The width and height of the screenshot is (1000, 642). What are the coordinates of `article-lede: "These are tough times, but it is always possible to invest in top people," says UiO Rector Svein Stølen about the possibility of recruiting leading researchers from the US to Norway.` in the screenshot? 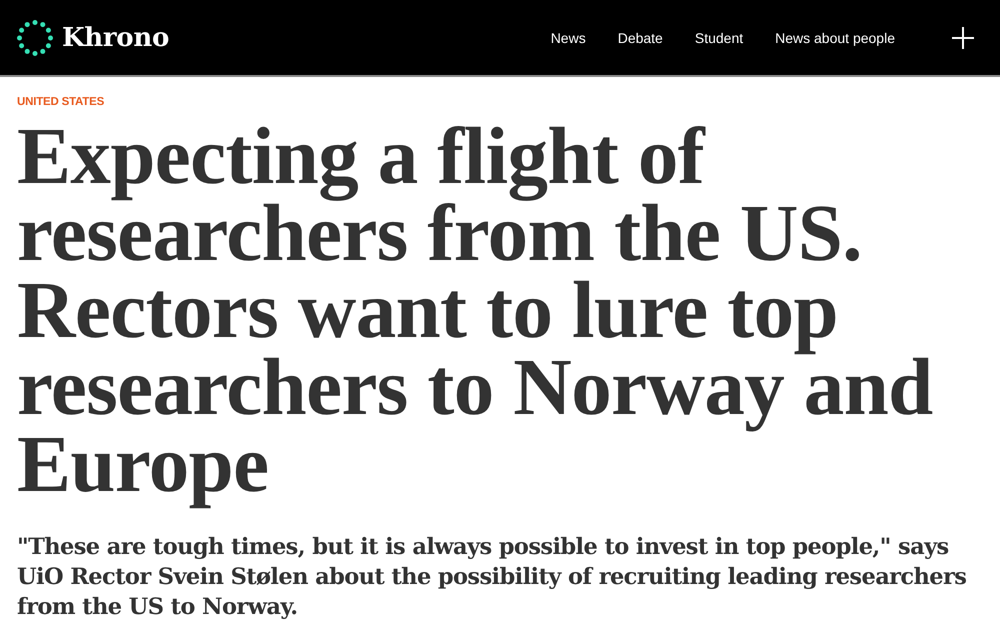 It's located at (492, 577).